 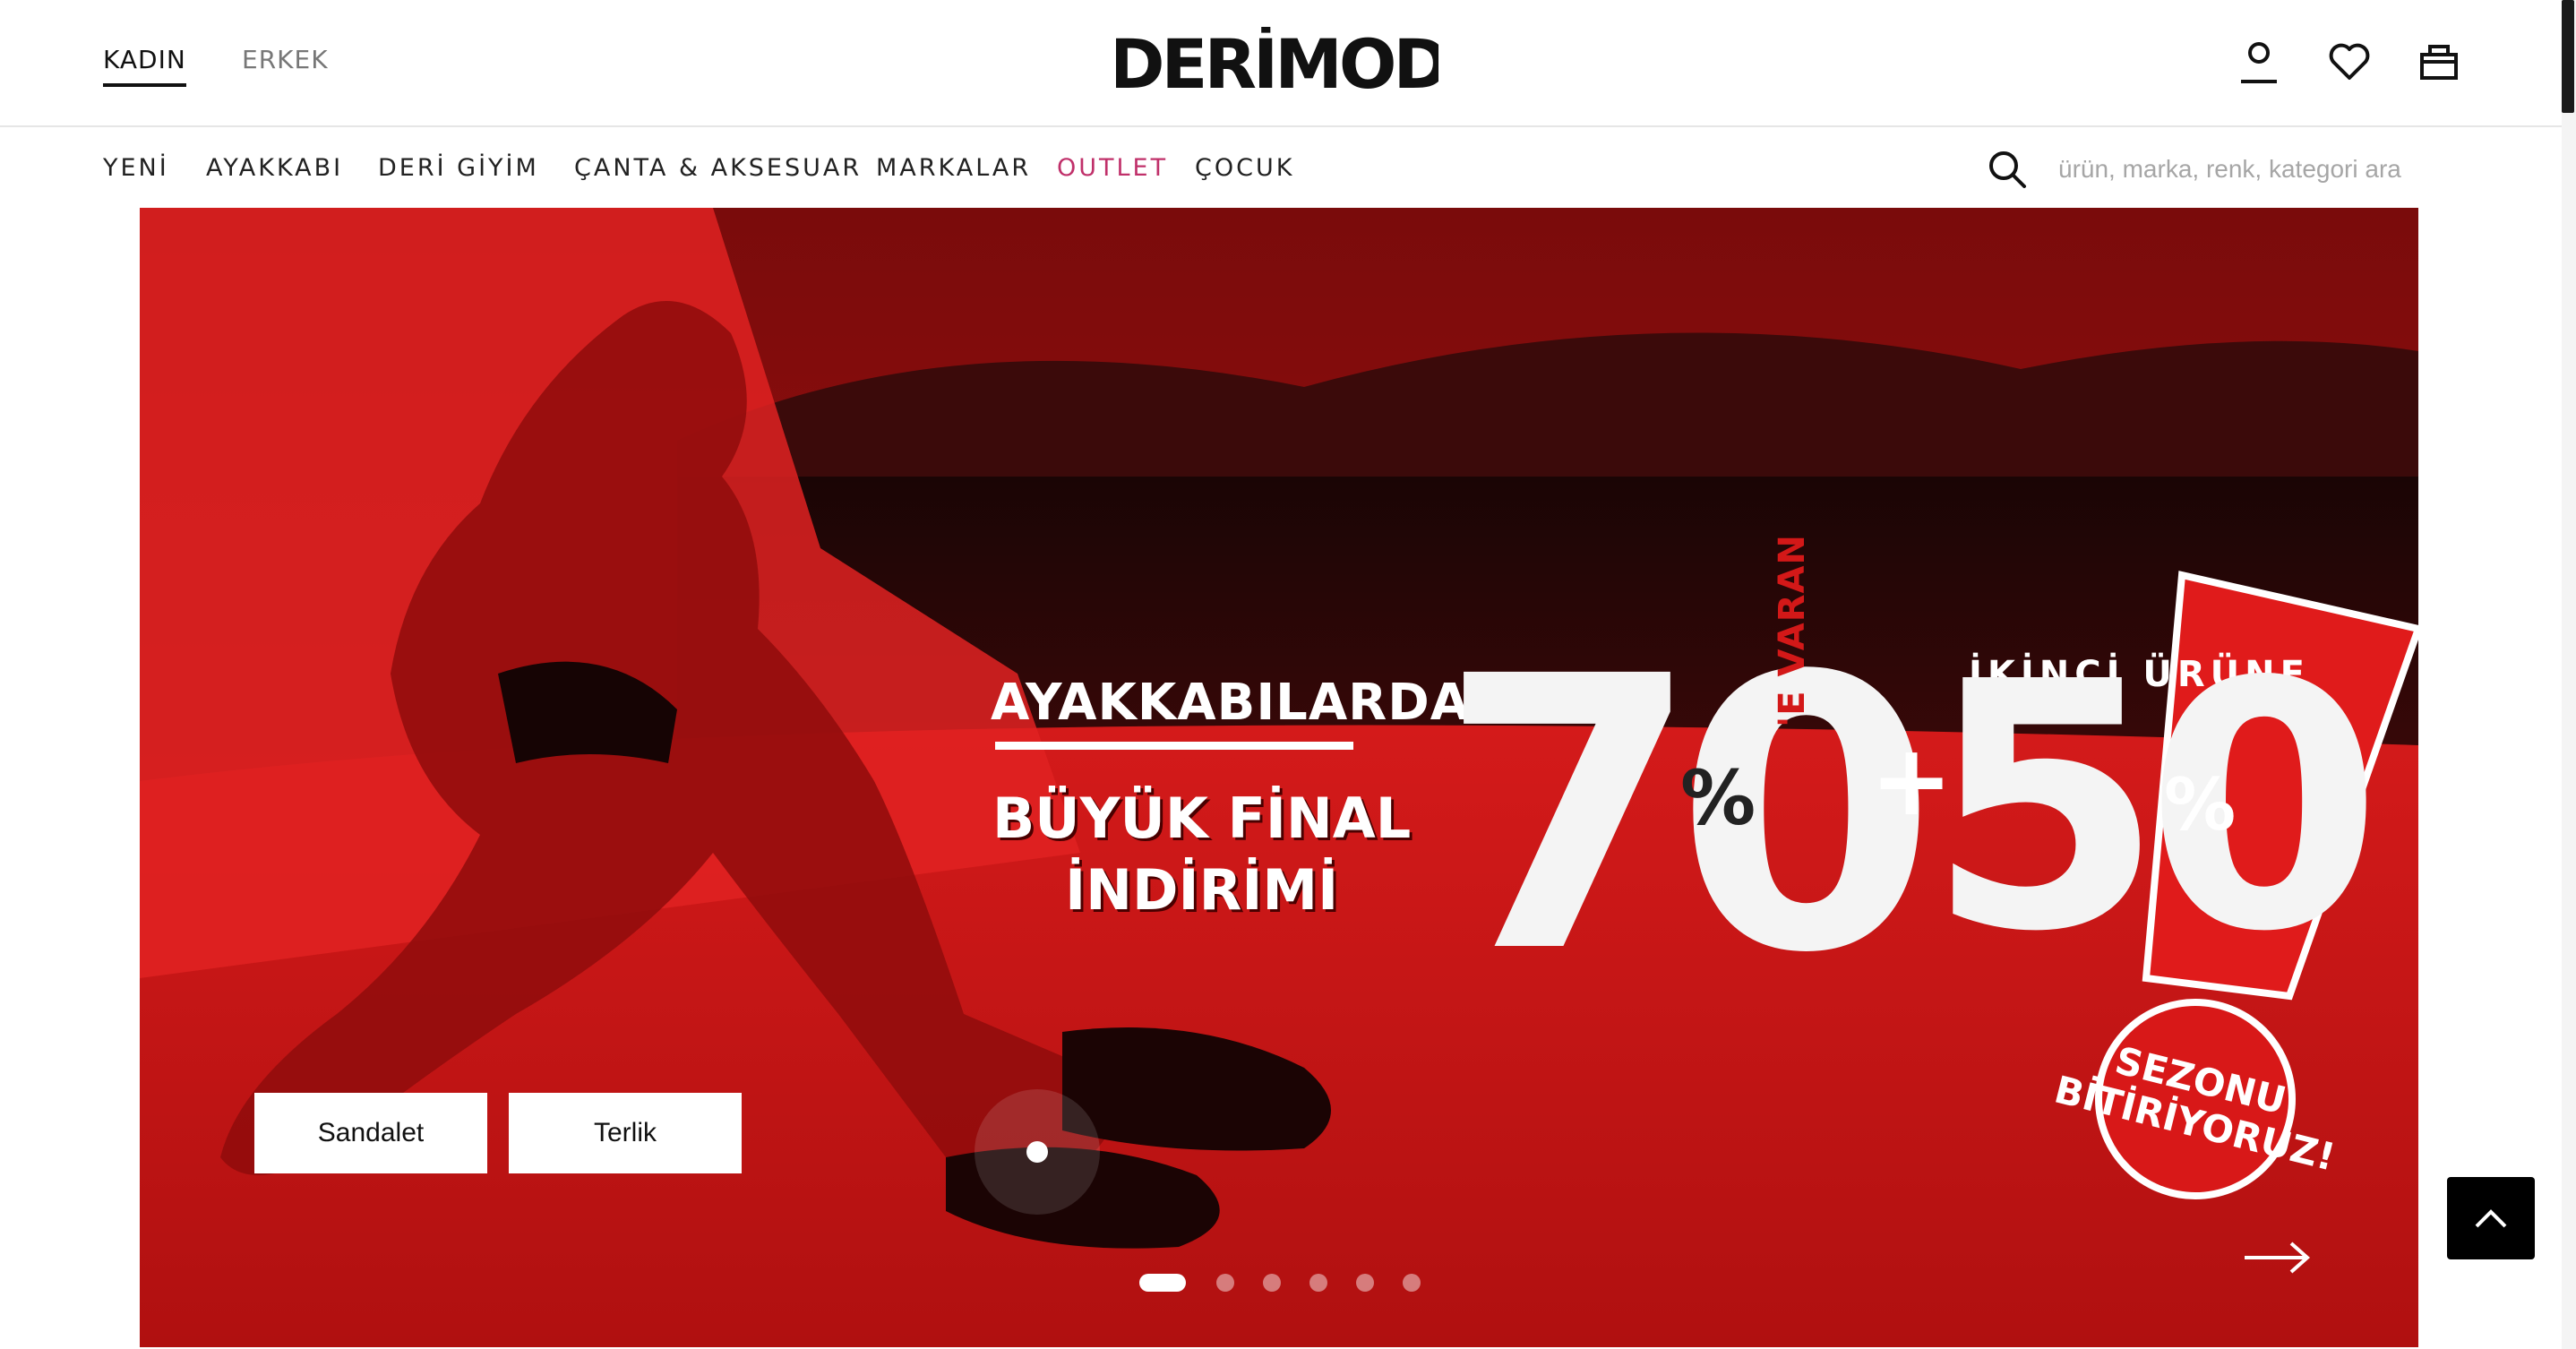 What do you see at coordinates (1202, 818) in the screenshot?
I see `promo-headline-line1: BÜYÜK FİNAL` at bounding box center [1202, 818].